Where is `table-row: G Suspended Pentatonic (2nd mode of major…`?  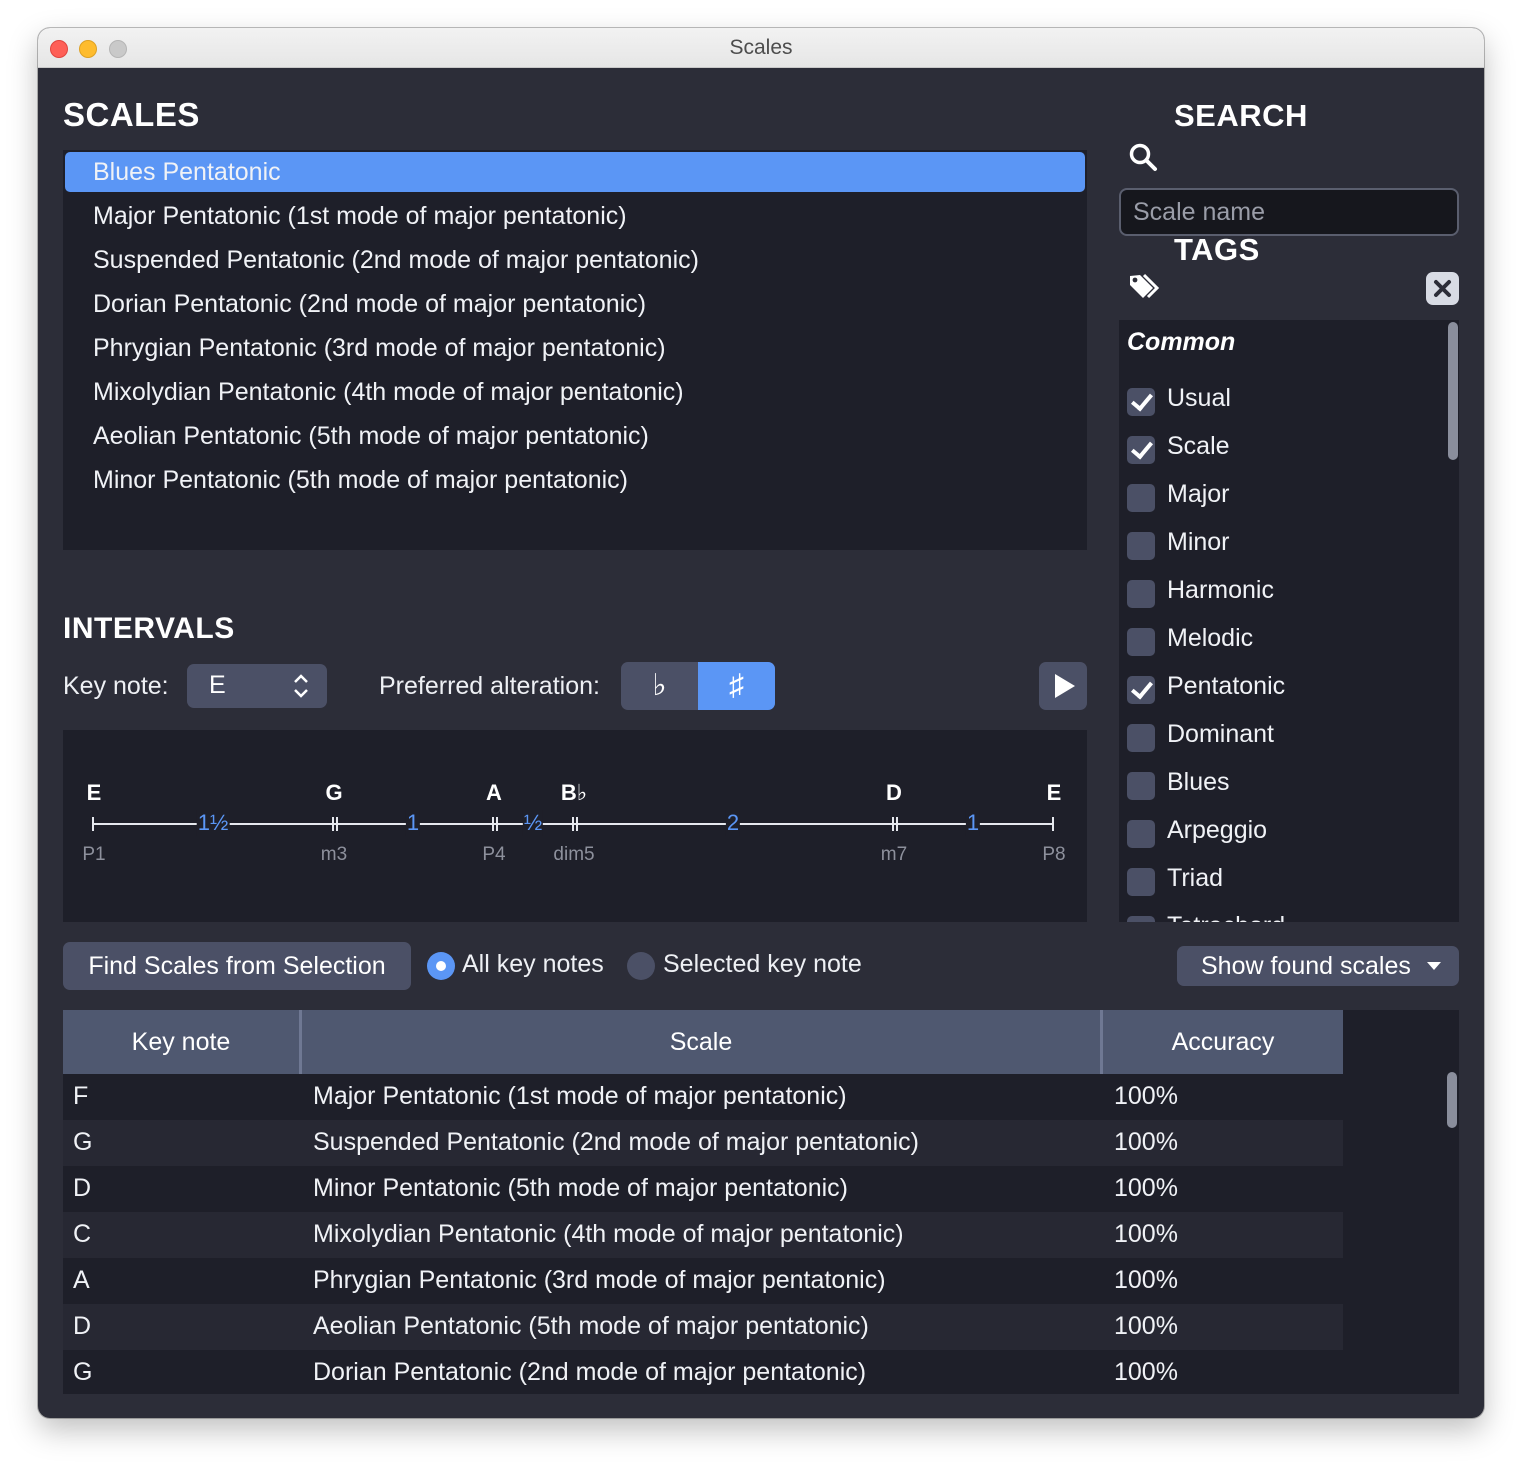 table-row: G Suspended Pentatonic (2nd mode of major… is located at coordinates (703, 1143).